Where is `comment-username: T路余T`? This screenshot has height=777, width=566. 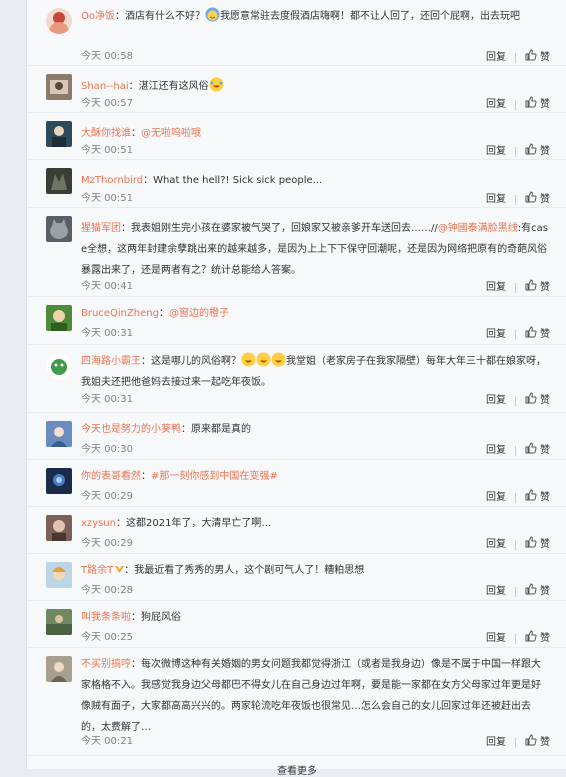
comment-username: T路余T is located at coordinates (97, 570).